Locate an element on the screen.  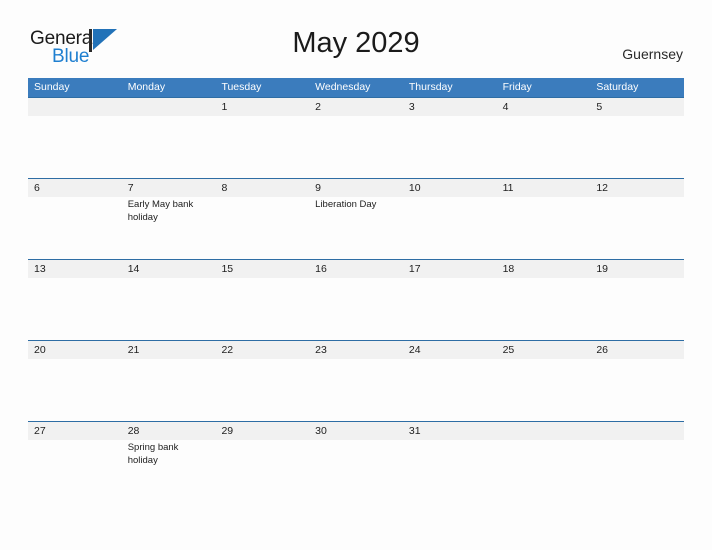
day-number: 30 is located at coordinates (321, 431).